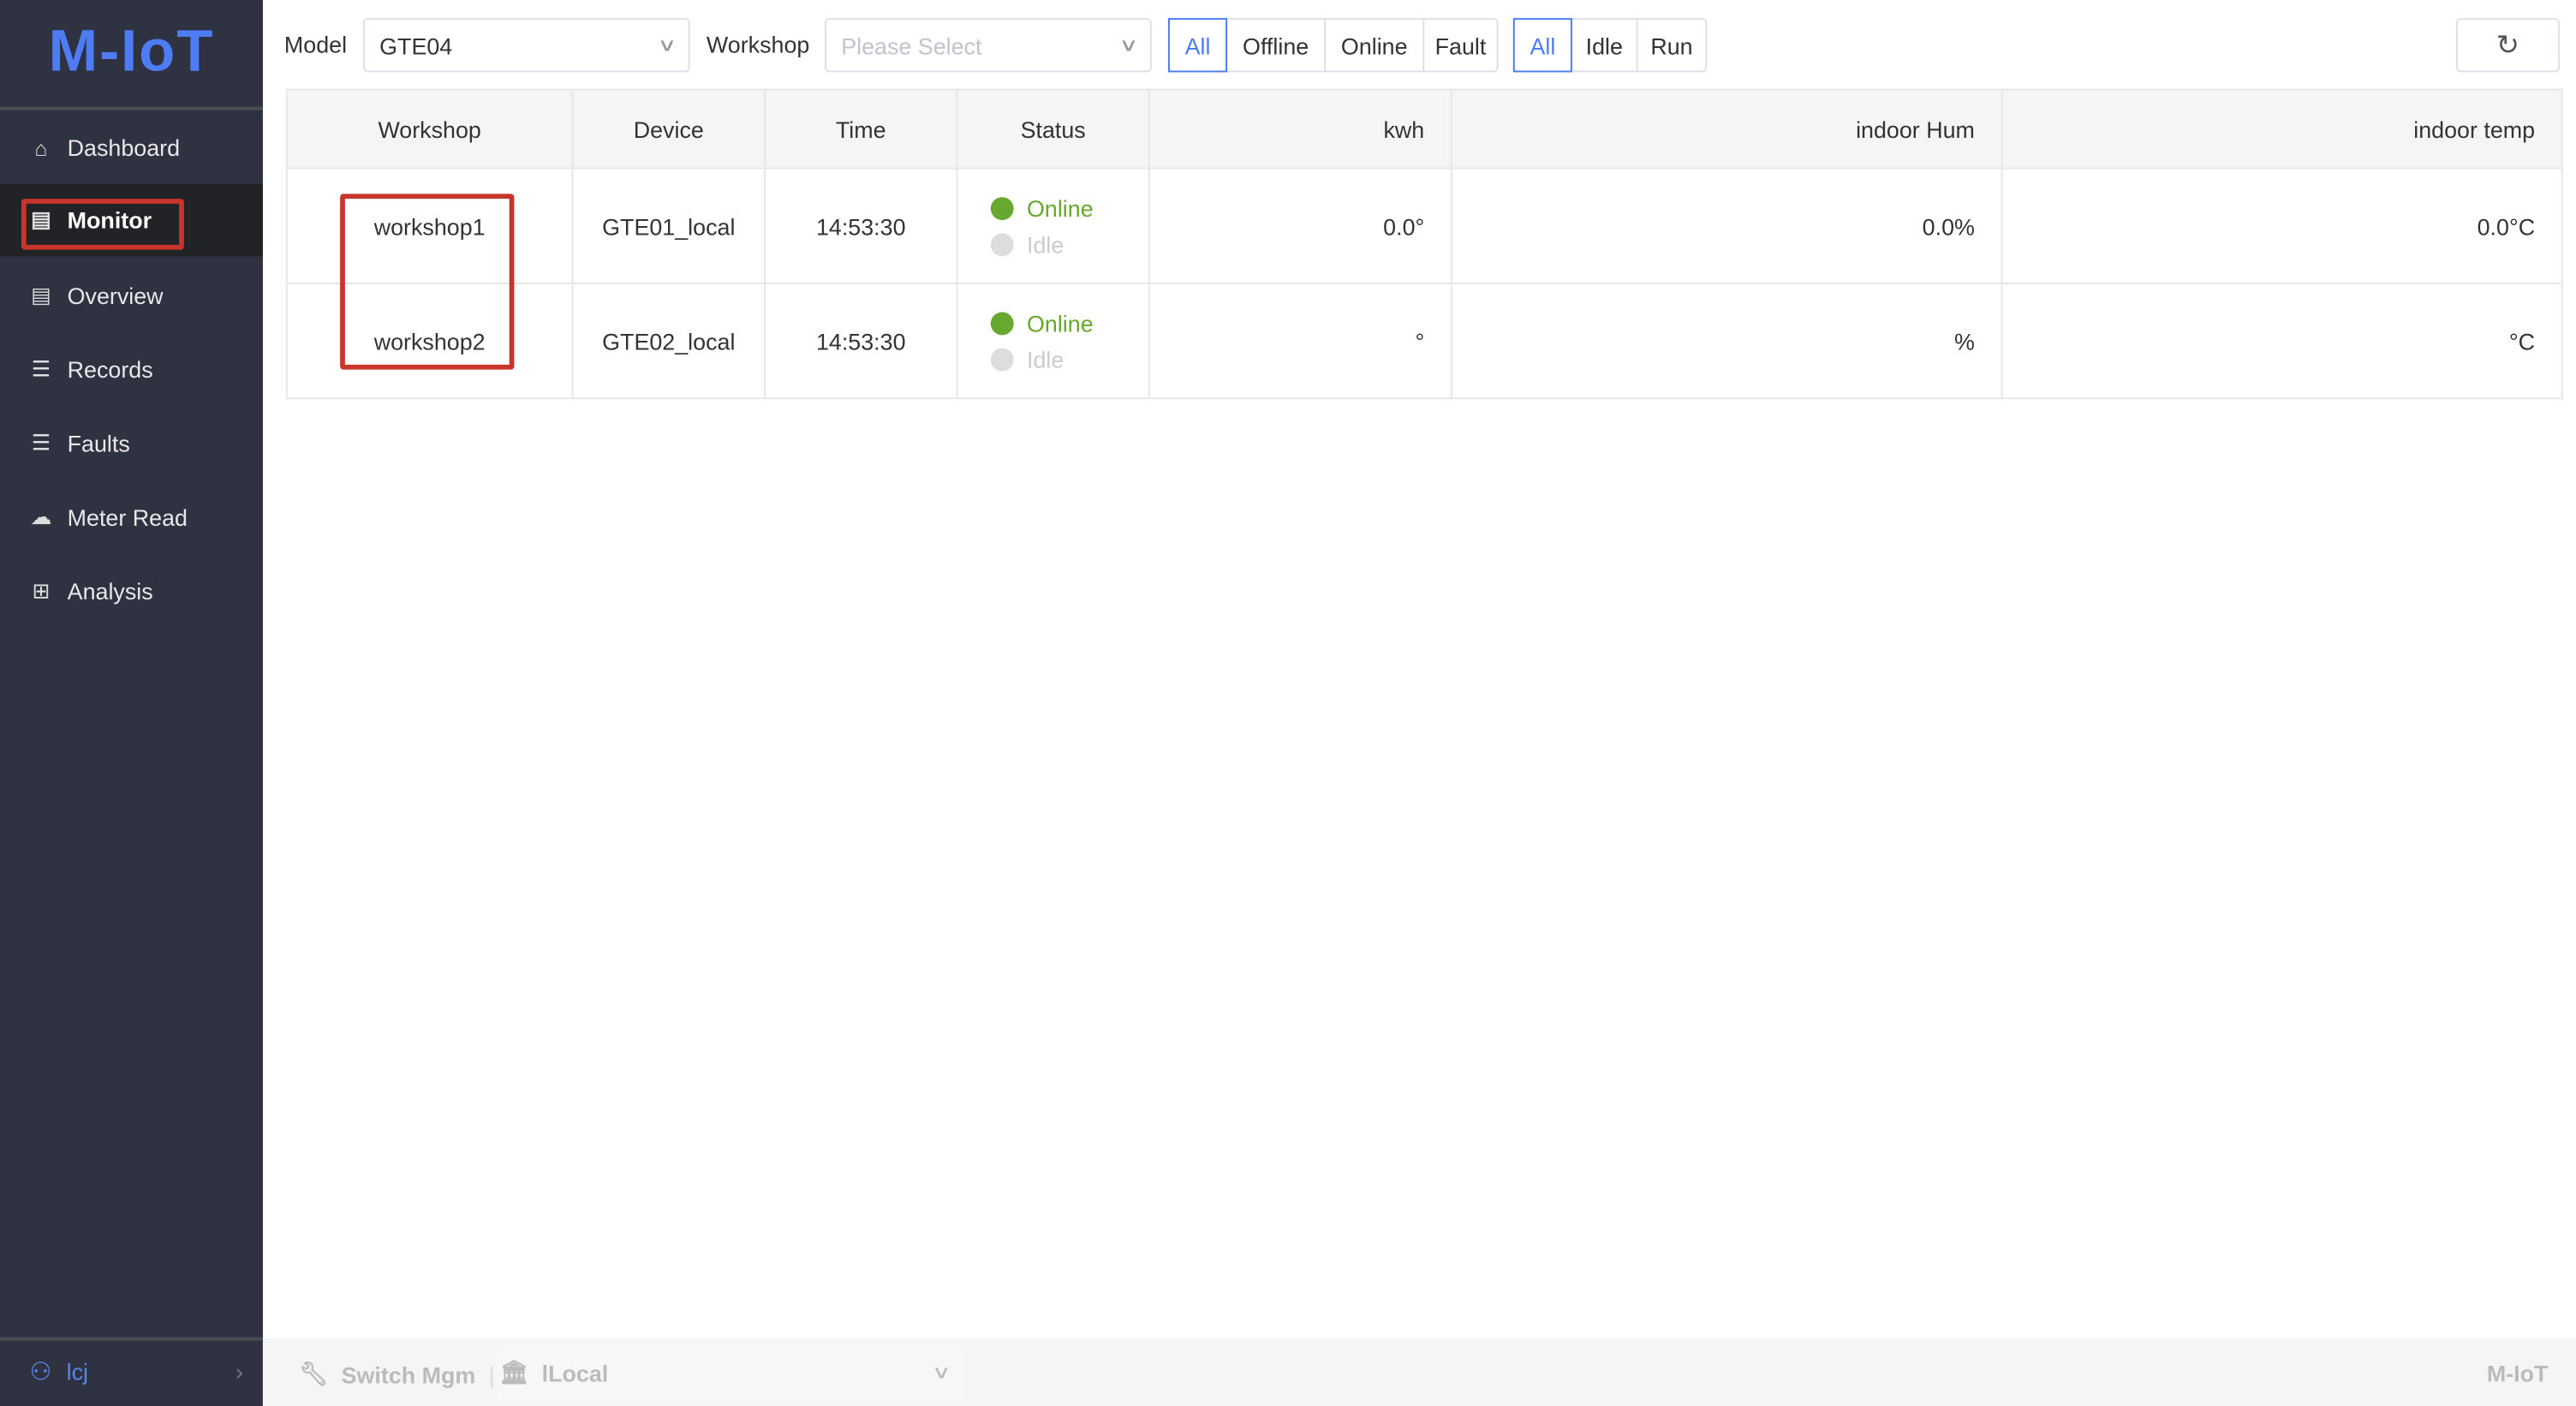 The image size is (2576, 1406). Describe the element at coordinates (131, 50) in the screenshot. I see `logo: M-IoT` at that location.